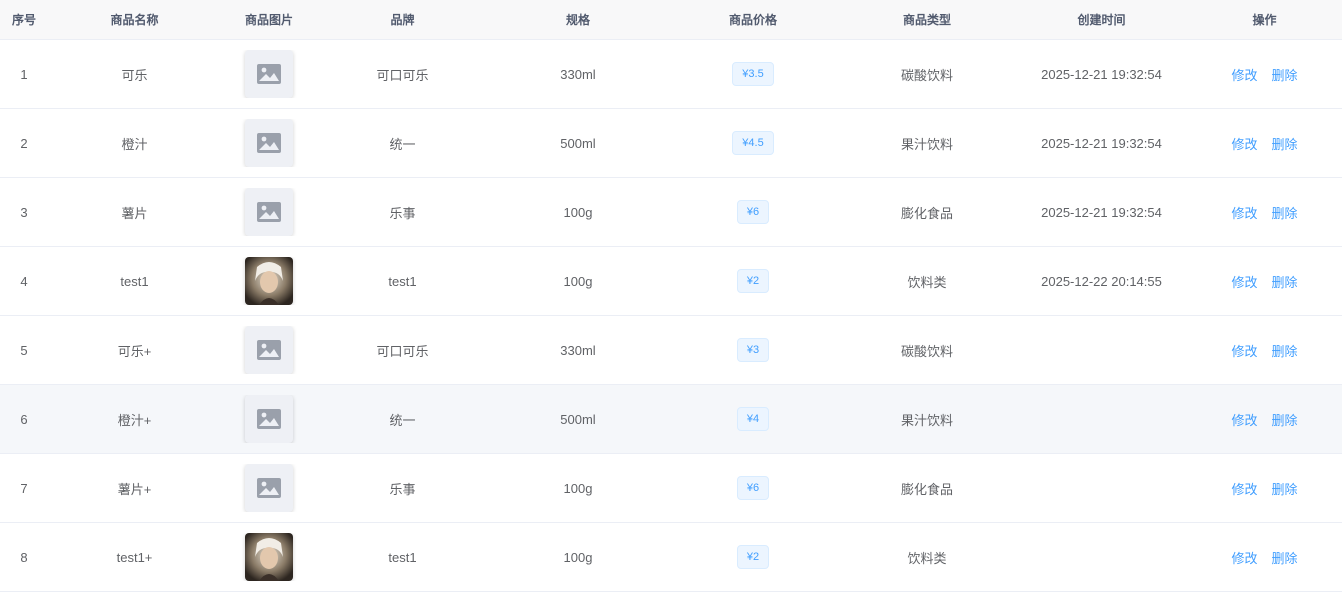 Image resolution: width=1342 pixels, height=592 pixels. Describe the element at coordinates (134, 144) in the screenshot. I see `product-name: 橙汁` at that location.